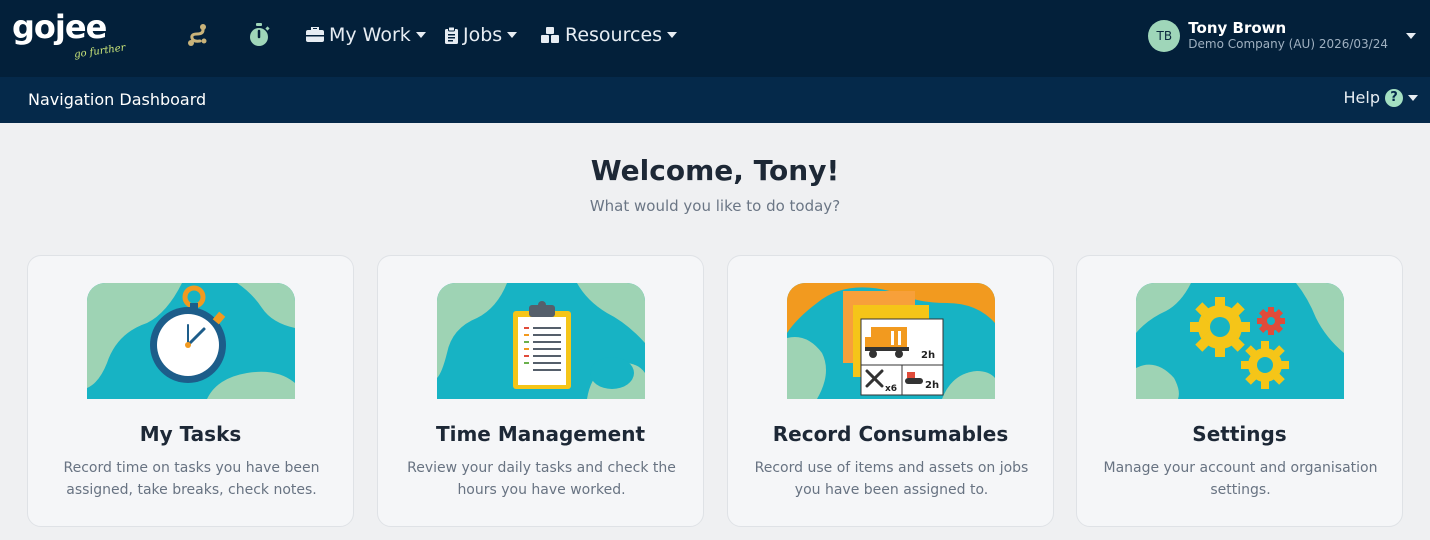  I want to click on page-subtitle: What would you like to do today?, so click(715, 206).